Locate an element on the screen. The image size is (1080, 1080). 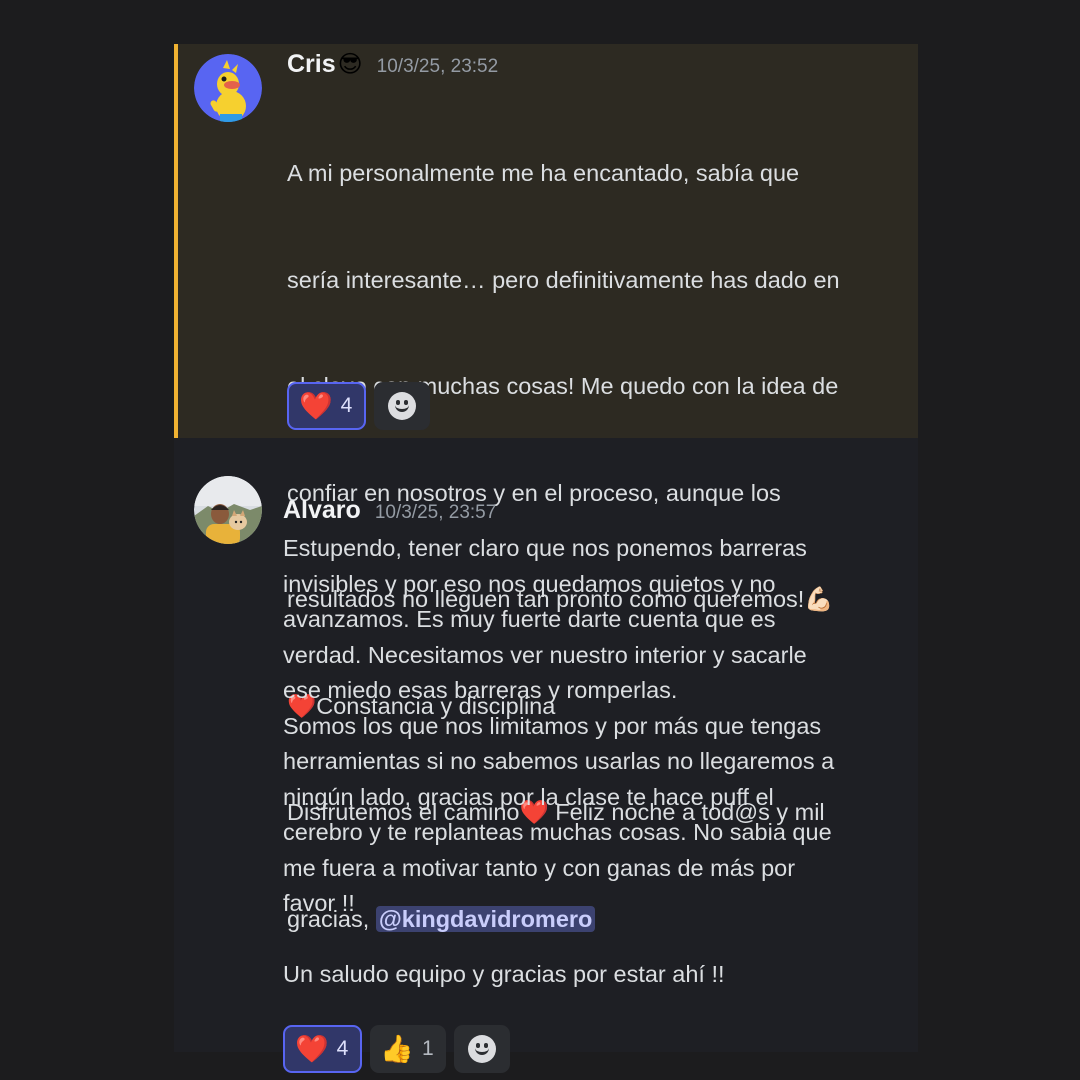
reaction-bar: ❤️ 4 is located at coordinates (359, 406).